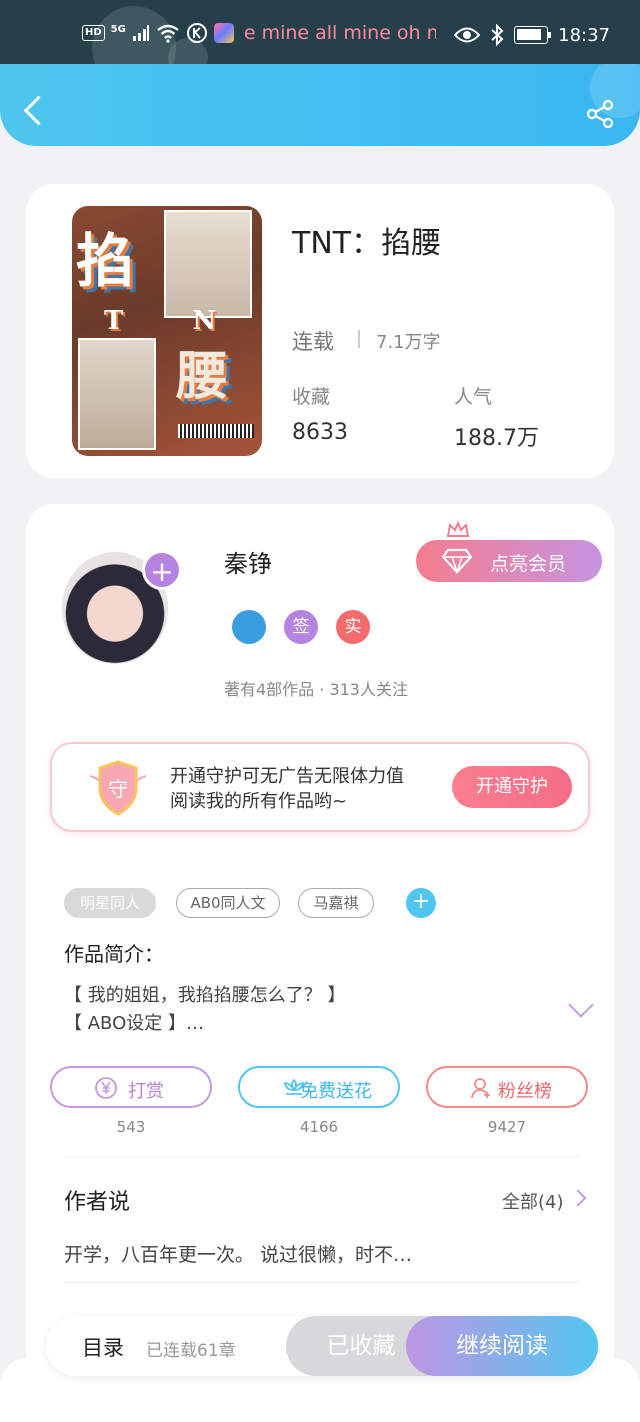  What do you see at coordinates (525, 1091) in the screenshot?
I see `fan-rank-label: 粉丝榜` at bounding box center [525, 1091].